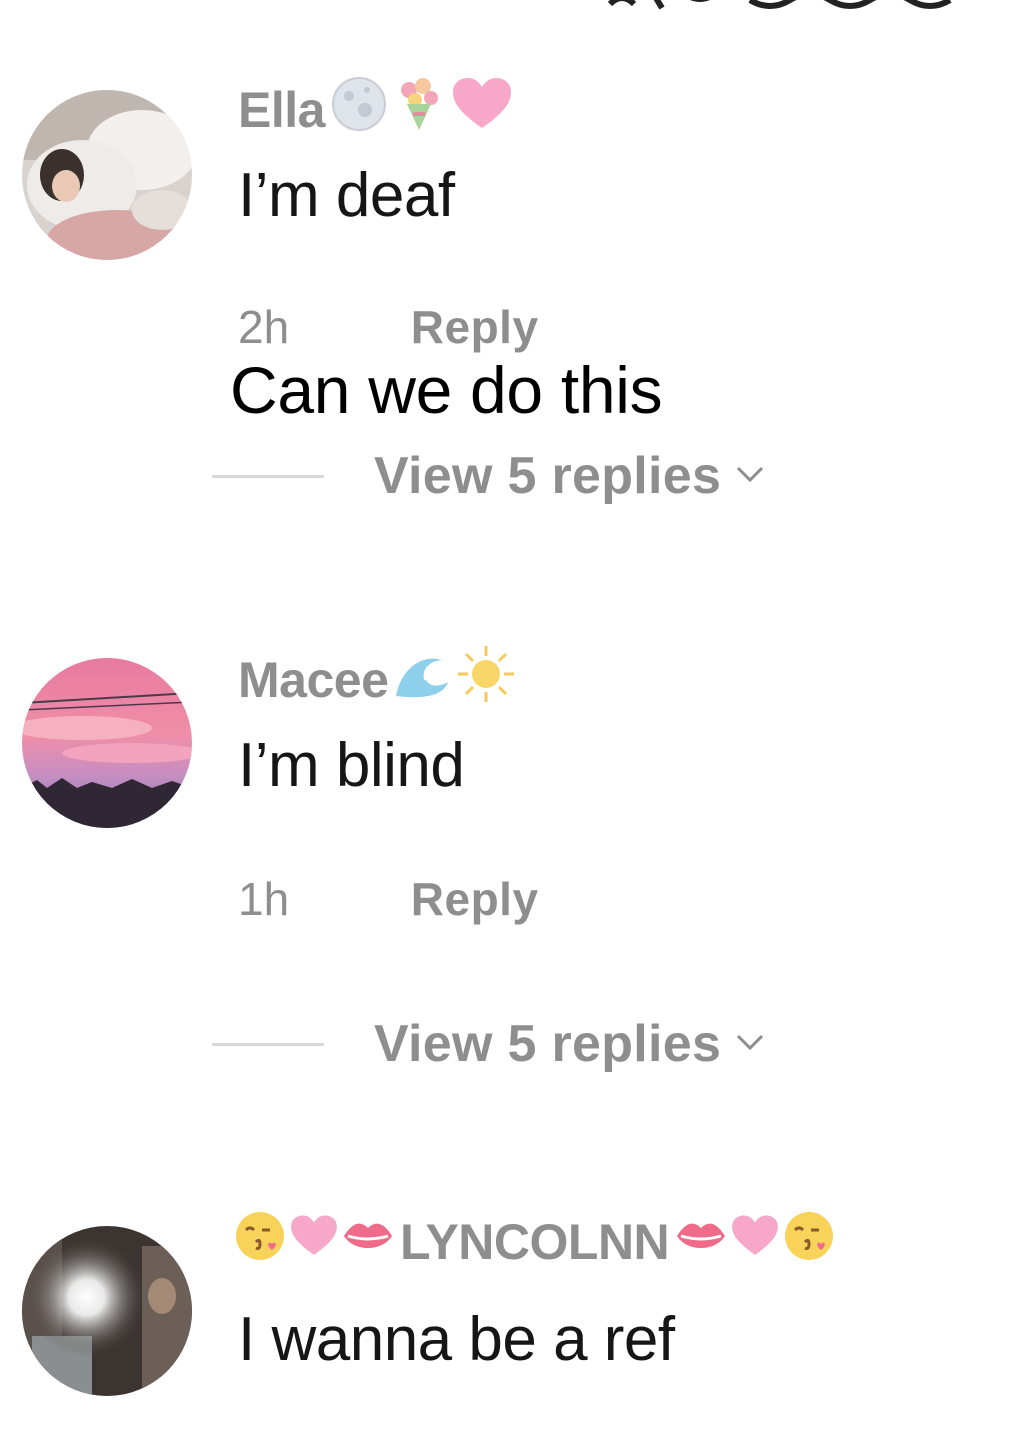  I want to click on wave-icon, so click(424, 680).